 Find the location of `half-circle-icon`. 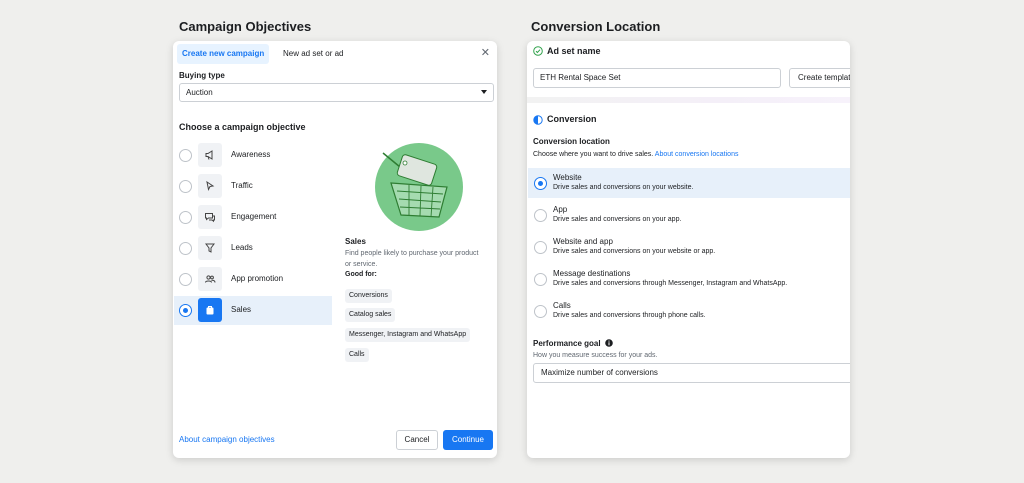

half-circle-icon is located at coordinates (538, 120).